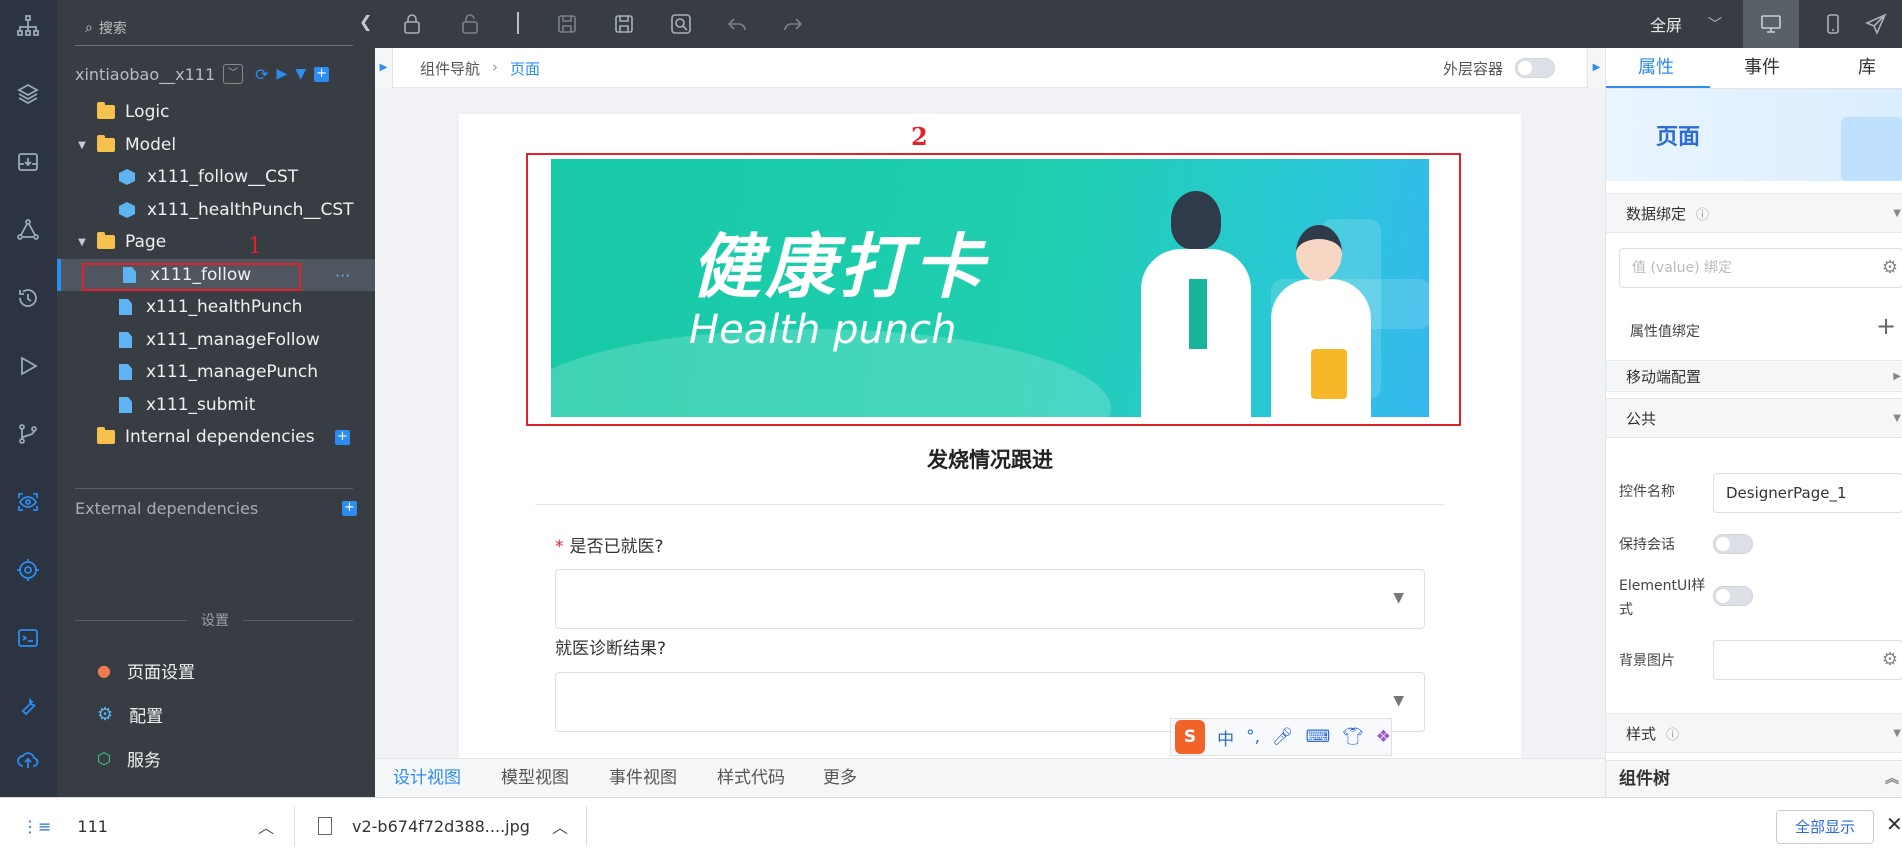 This screenshot has height=853, width=1902. I want to click on play-debug-icon, so click(28, 366).